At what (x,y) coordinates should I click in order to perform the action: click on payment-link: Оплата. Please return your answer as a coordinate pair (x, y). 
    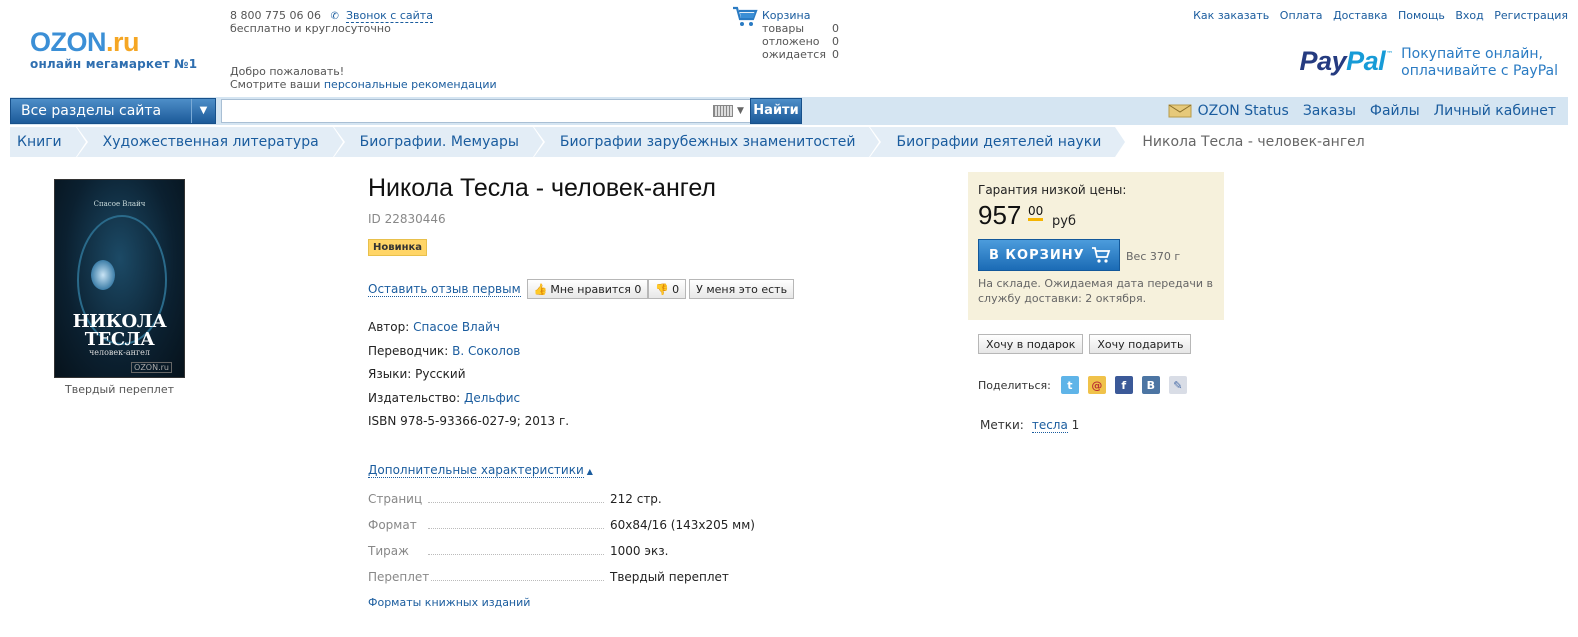
    Looking at the image, I should click on (1301, 15).